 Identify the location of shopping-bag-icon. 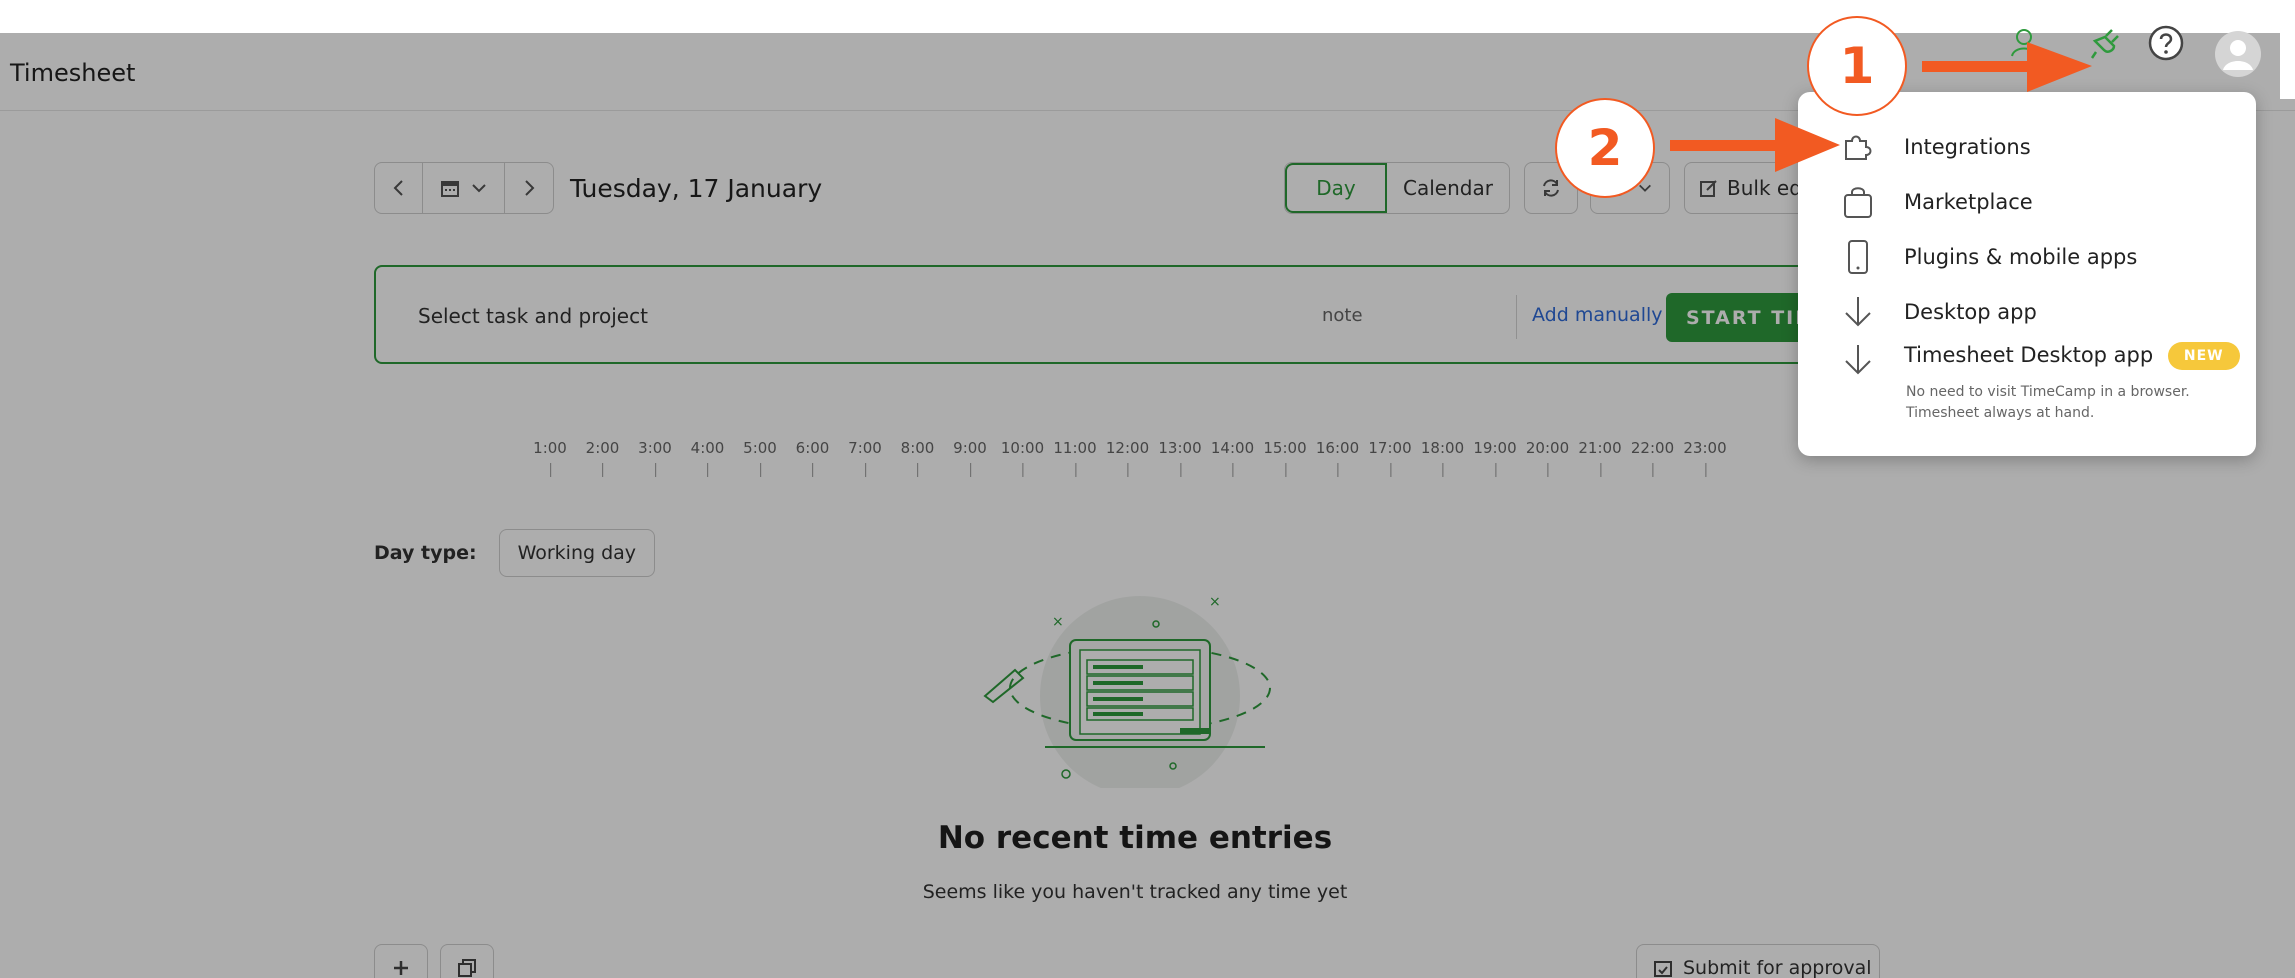
(1858, 202).